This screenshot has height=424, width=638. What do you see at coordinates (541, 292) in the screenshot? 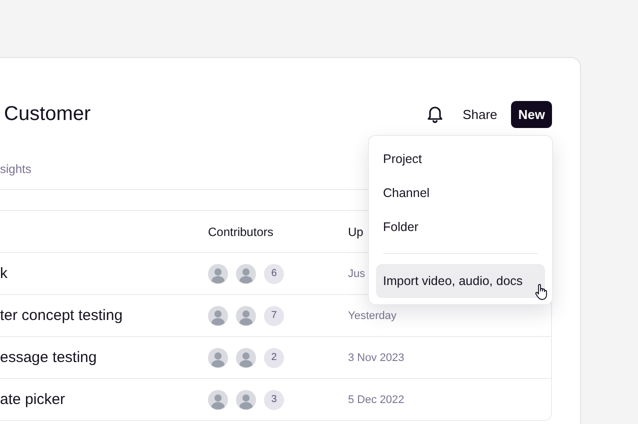
I see `hand-cursor-icon` at bounding box center [541, 292].